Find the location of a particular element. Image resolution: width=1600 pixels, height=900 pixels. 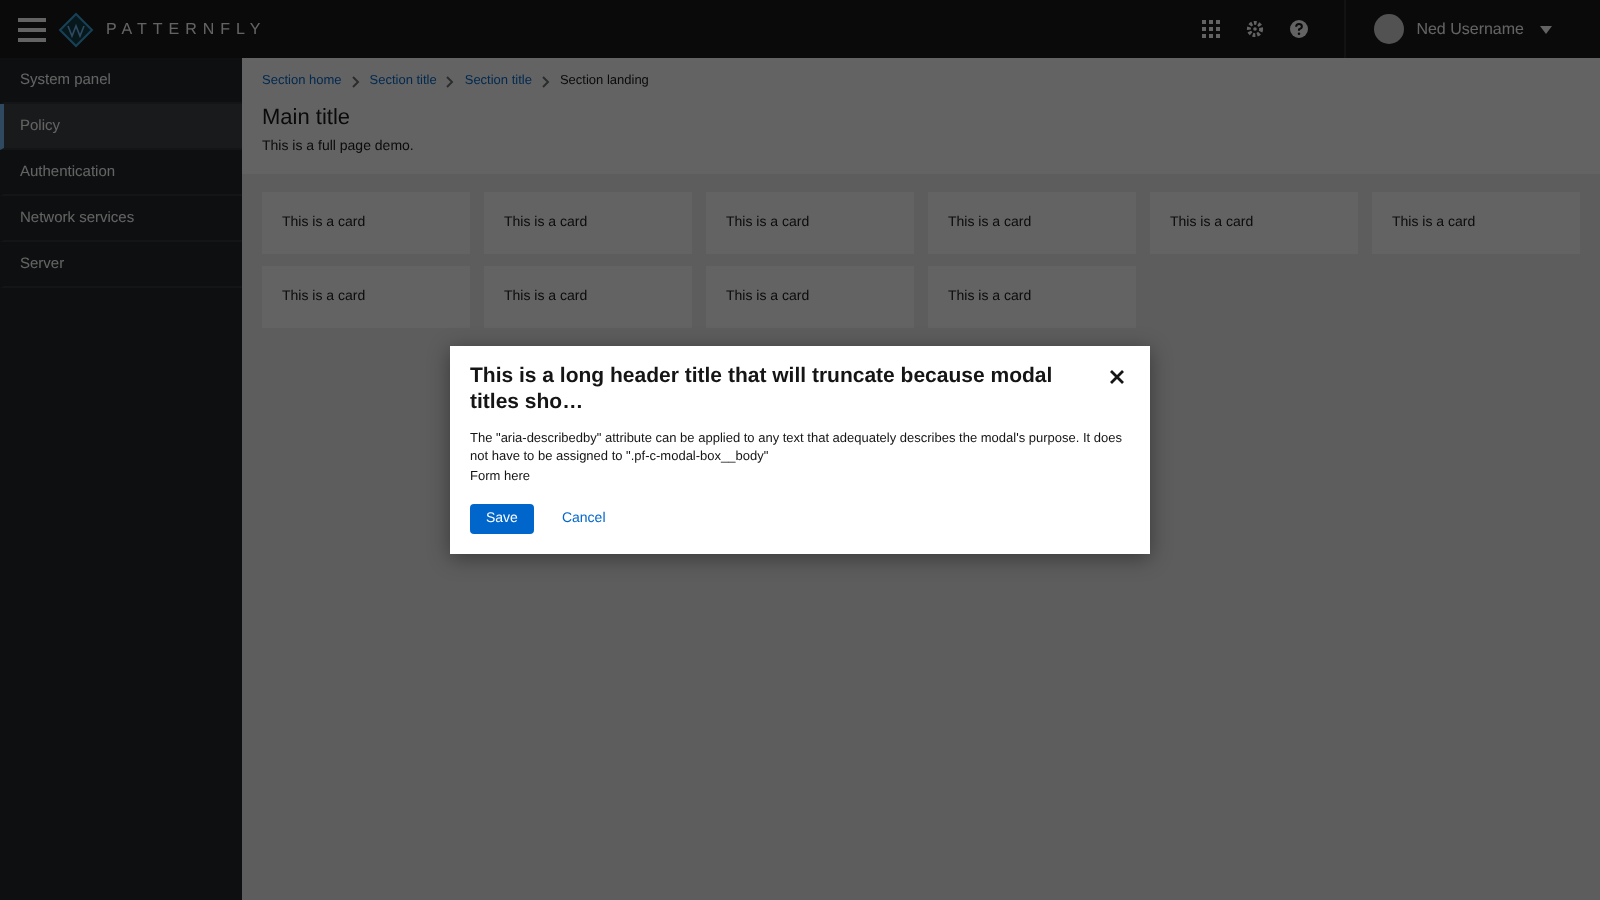

user-name: Ned Username is located at coordinates (1470, 29).